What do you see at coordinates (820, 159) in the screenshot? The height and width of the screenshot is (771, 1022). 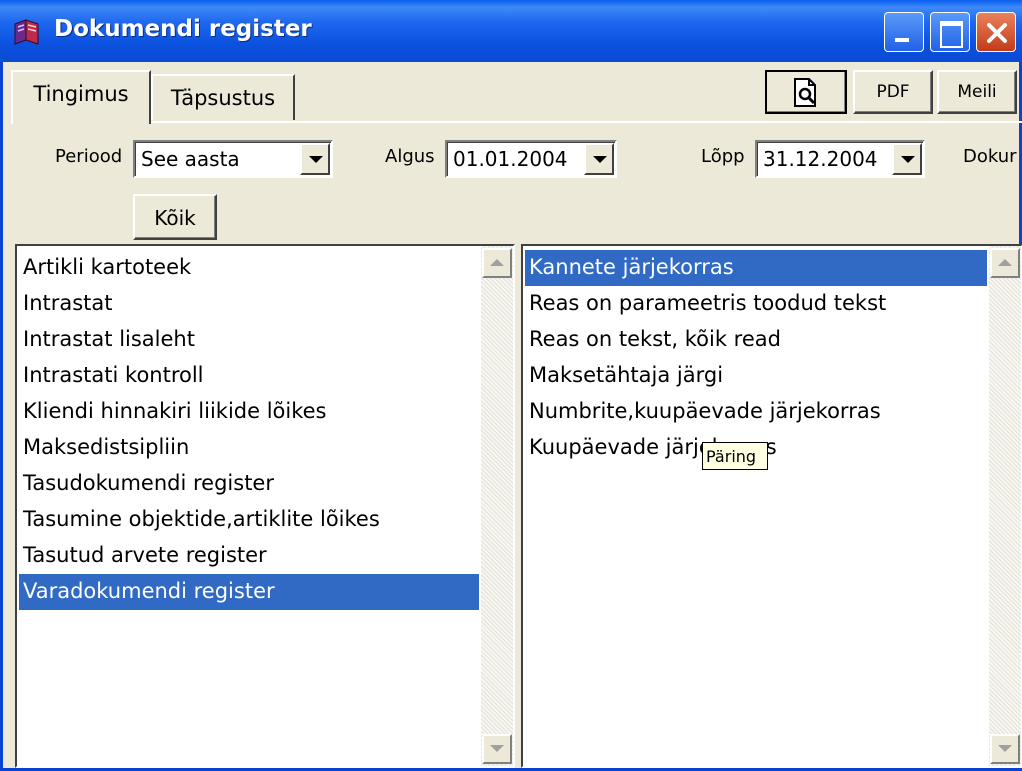 I see `end-date-value: 31.12.2004` at bounding box center [820, 159].